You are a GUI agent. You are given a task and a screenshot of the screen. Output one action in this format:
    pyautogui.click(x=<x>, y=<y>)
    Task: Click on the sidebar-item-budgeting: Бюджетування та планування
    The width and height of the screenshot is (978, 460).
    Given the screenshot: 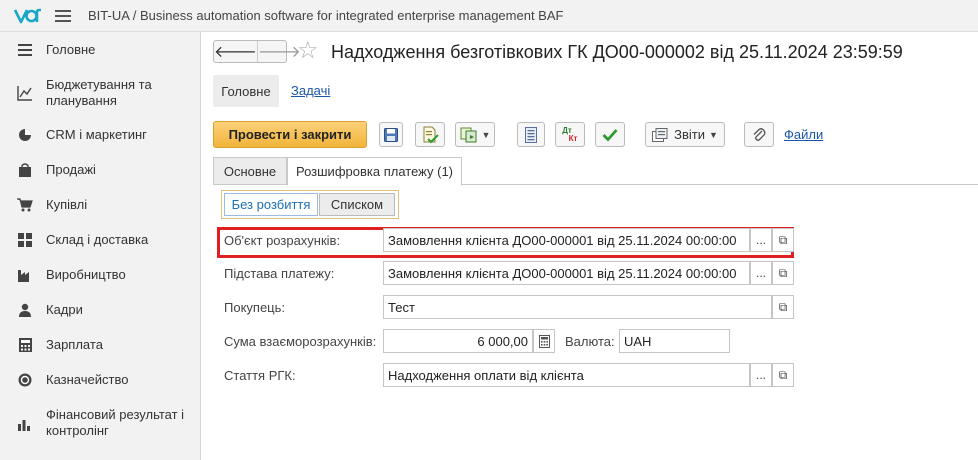 What is the action you would take?
    pyautogui.click(x=100, y=93)
    